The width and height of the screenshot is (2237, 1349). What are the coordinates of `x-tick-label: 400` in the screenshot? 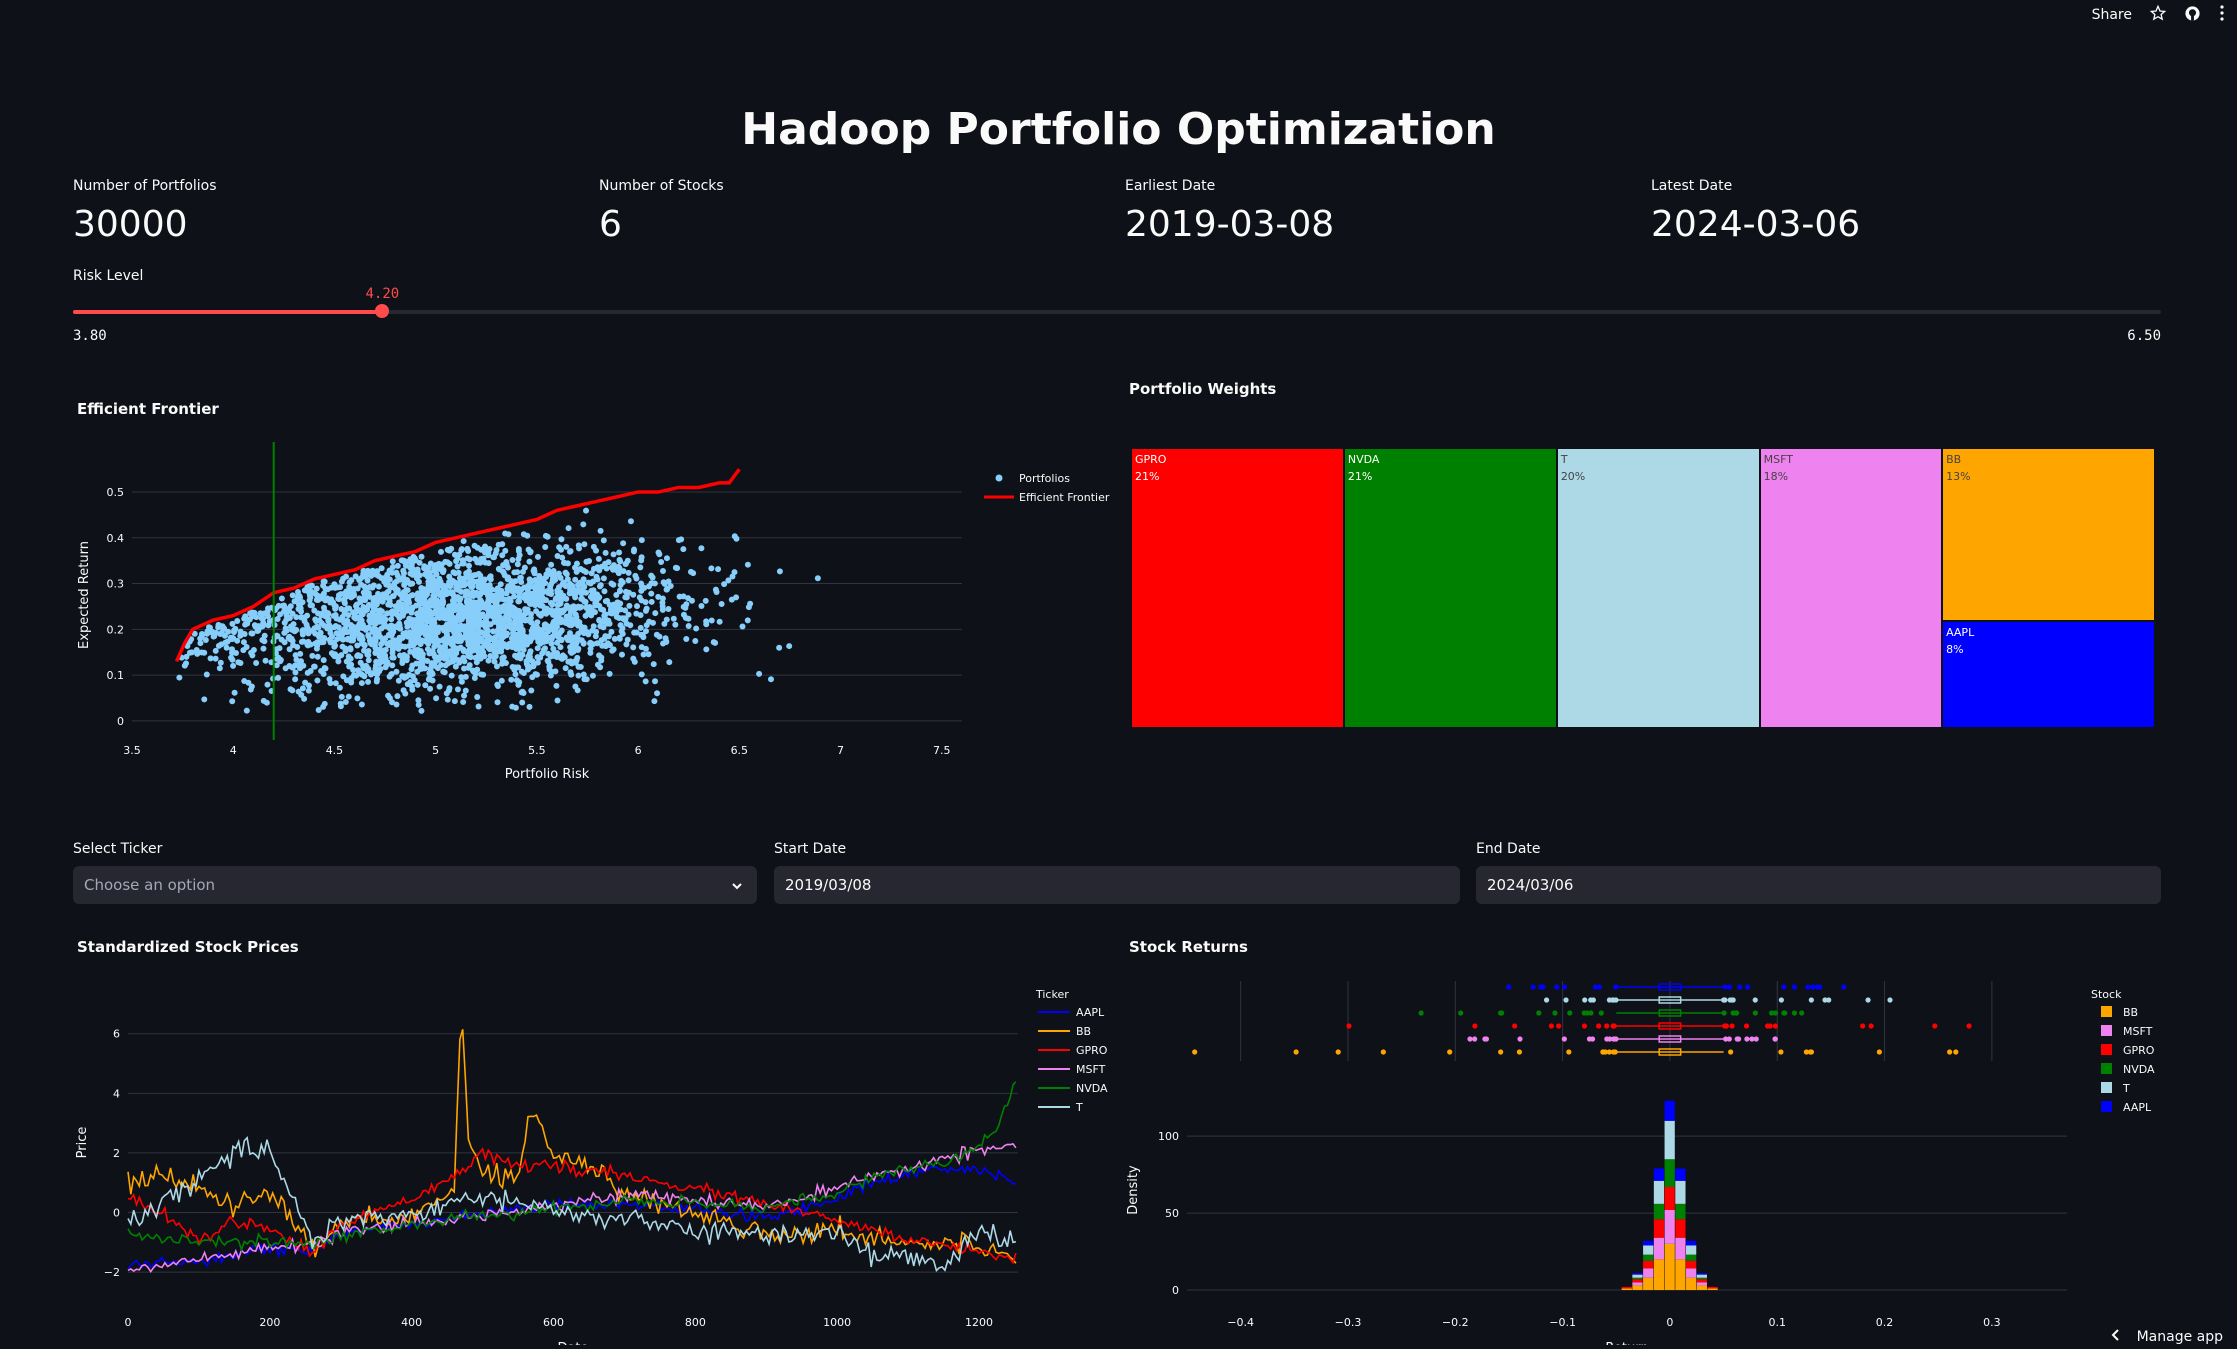 It's located at (411, 1322).